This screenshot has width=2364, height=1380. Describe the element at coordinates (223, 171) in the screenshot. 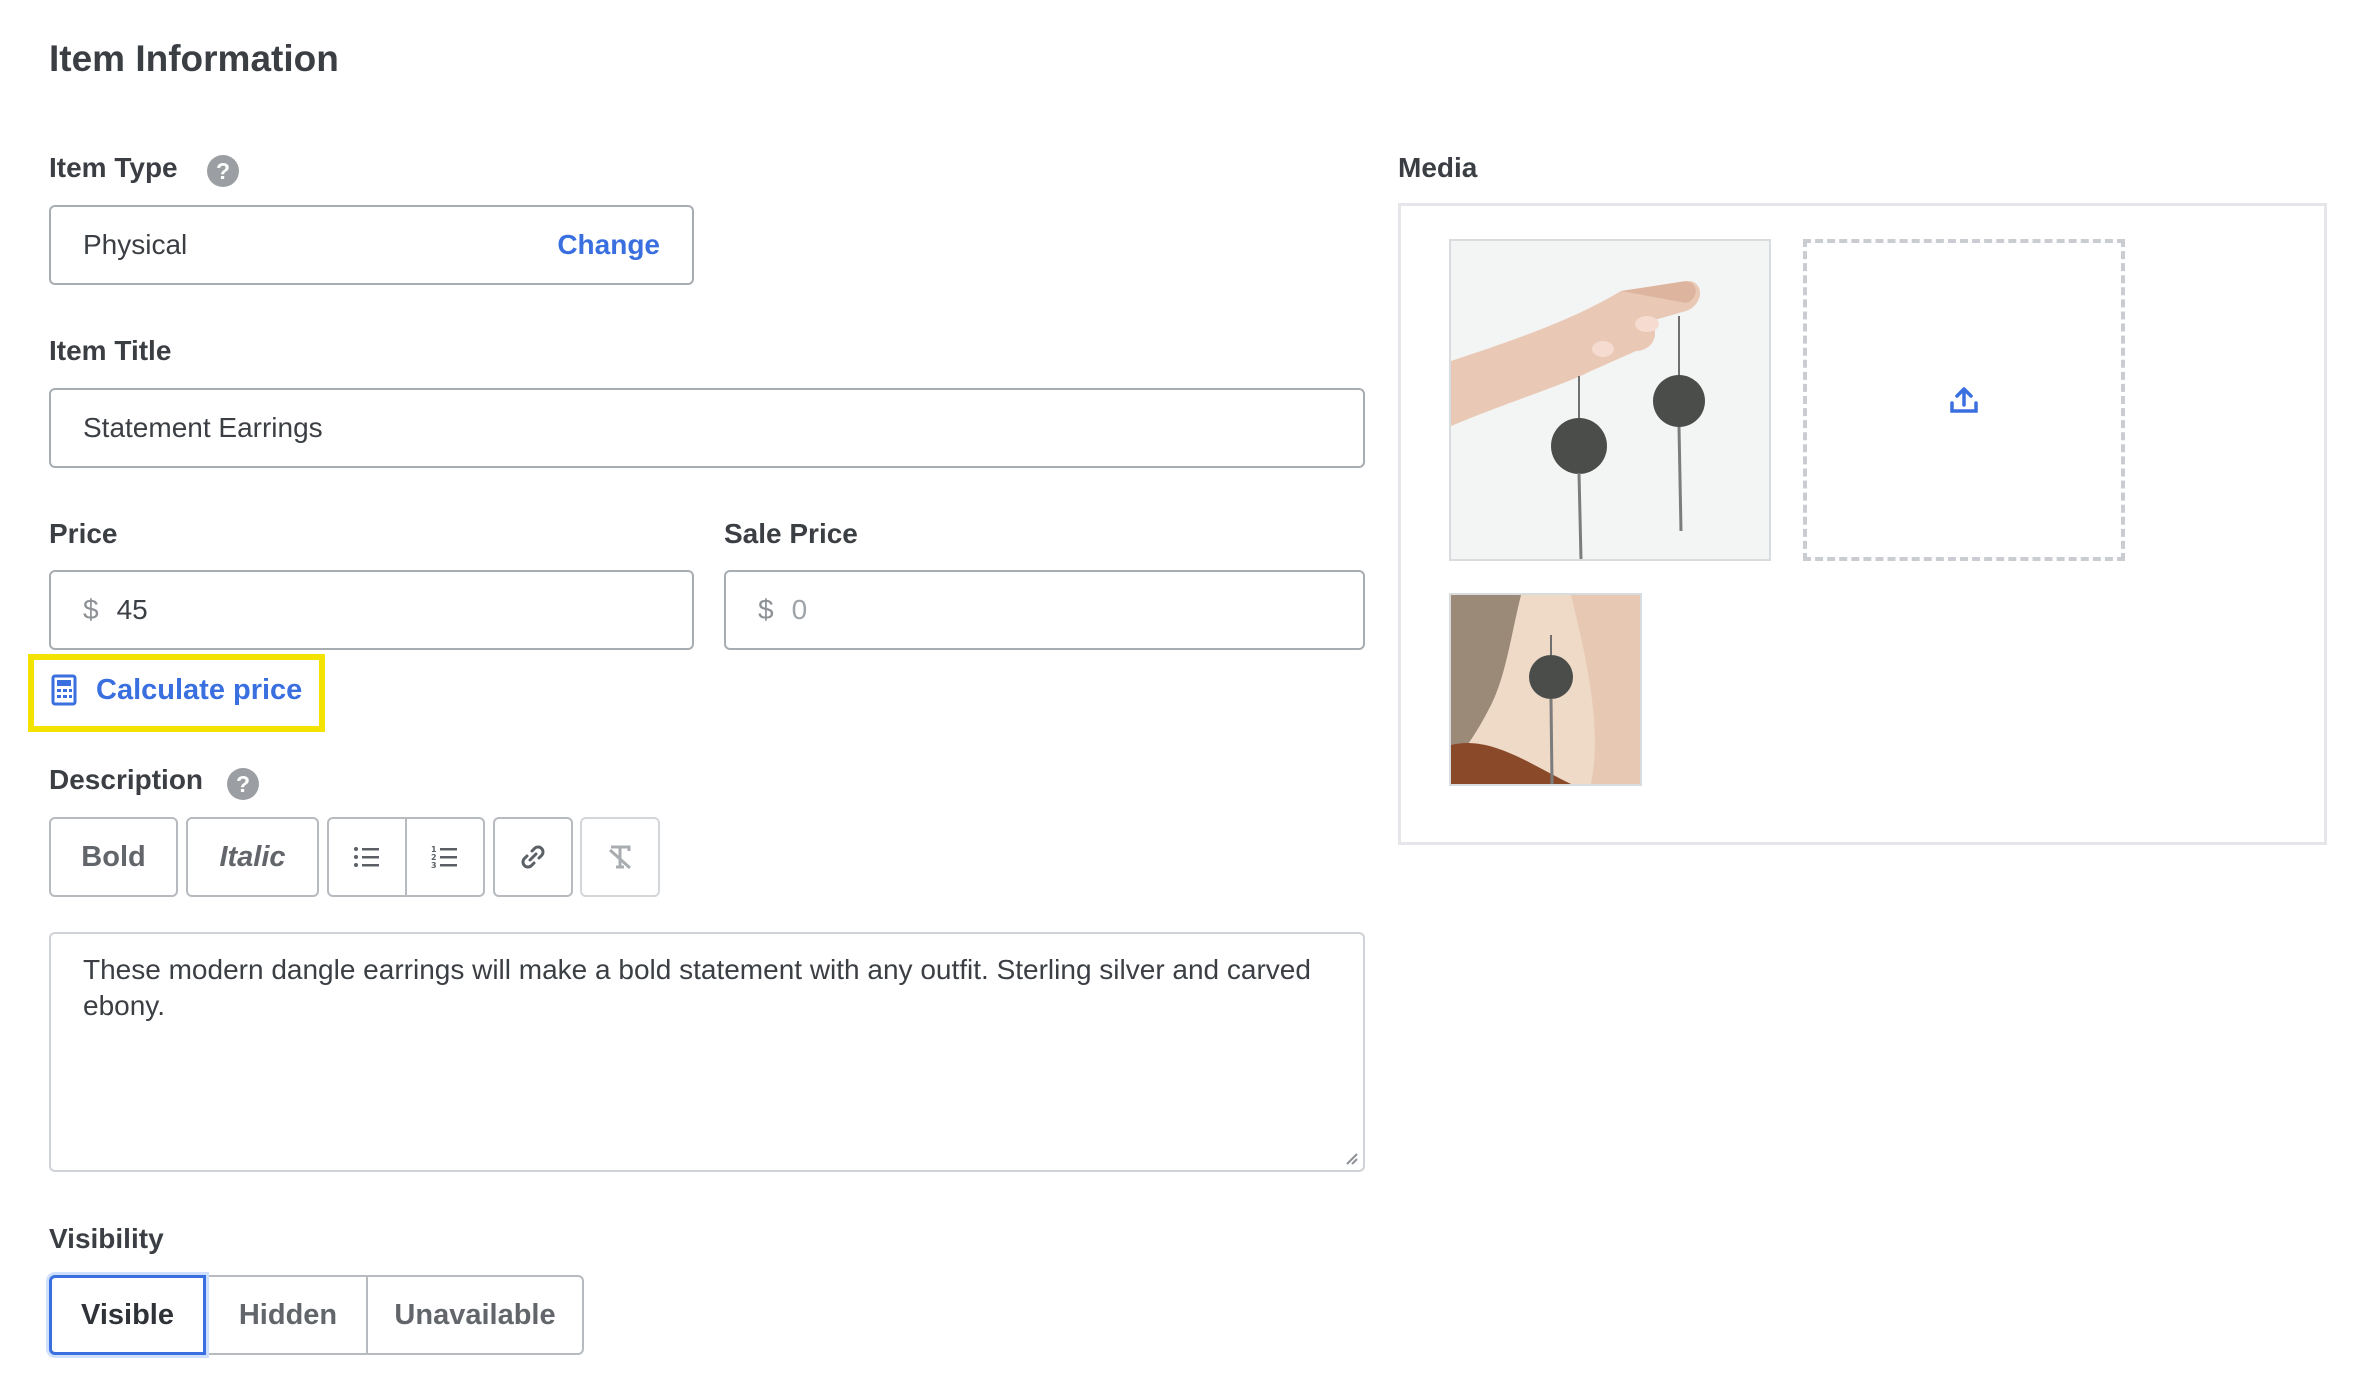

I see `item-type-help-icon: ?` at that location.